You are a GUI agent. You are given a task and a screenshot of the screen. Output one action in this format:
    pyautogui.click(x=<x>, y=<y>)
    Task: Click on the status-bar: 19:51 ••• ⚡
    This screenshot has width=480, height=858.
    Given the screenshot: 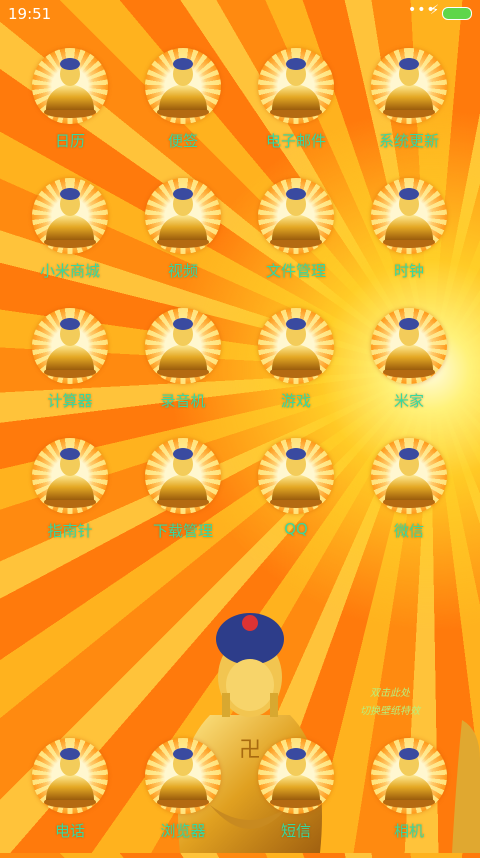 What is the action you would take?
    pyautogui.click(x=240, y=14)
    